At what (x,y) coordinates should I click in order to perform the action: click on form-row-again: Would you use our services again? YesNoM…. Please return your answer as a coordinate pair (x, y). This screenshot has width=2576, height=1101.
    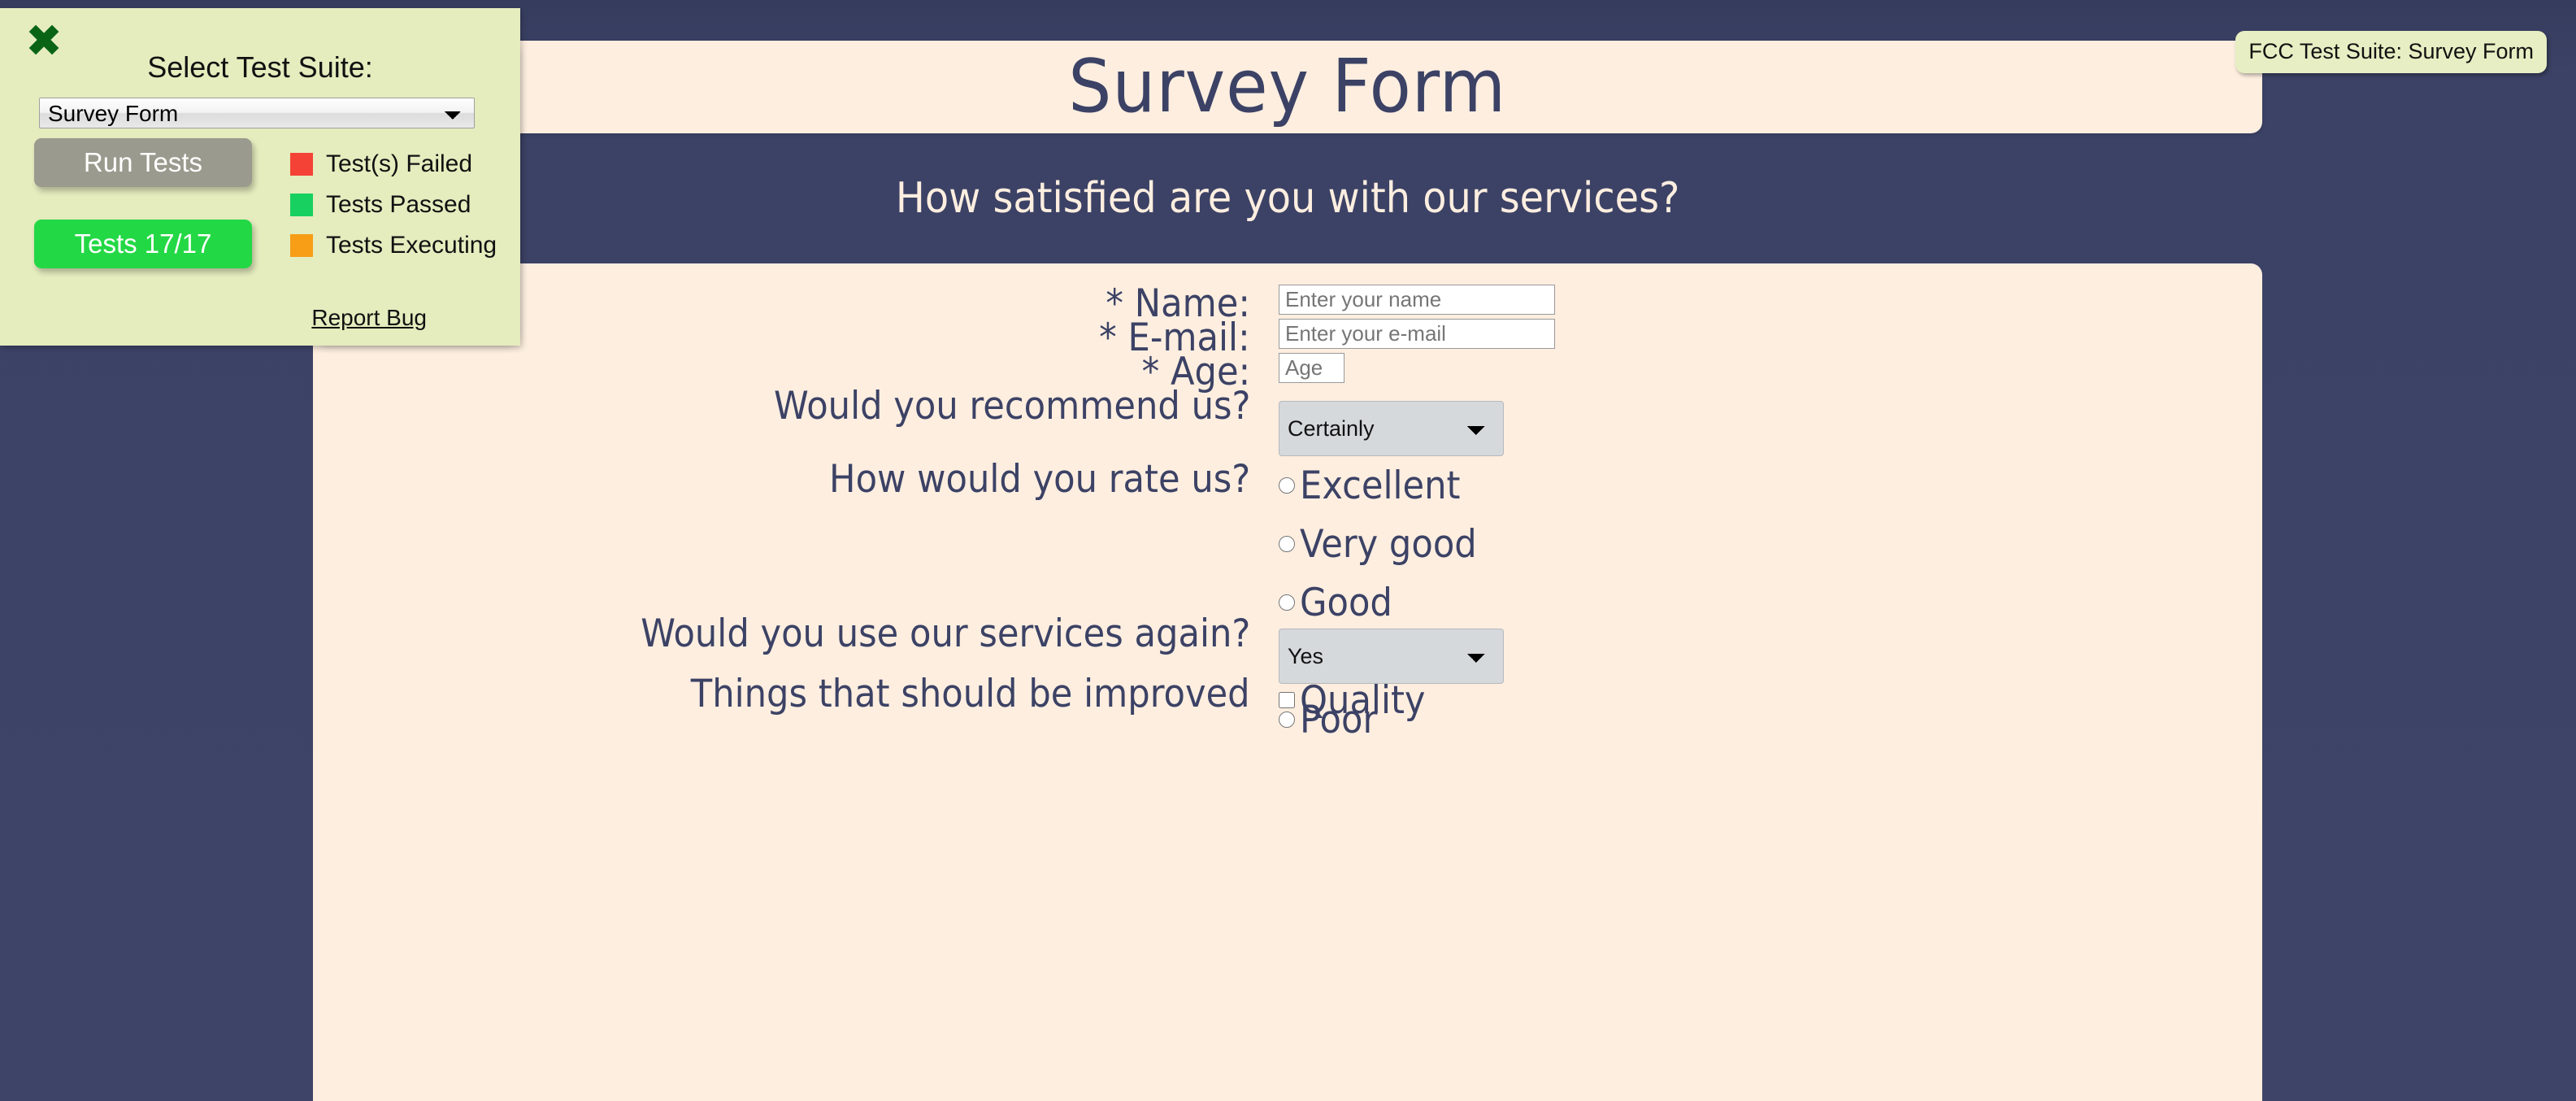
    Looking at the image, I should click on (1287, 649).